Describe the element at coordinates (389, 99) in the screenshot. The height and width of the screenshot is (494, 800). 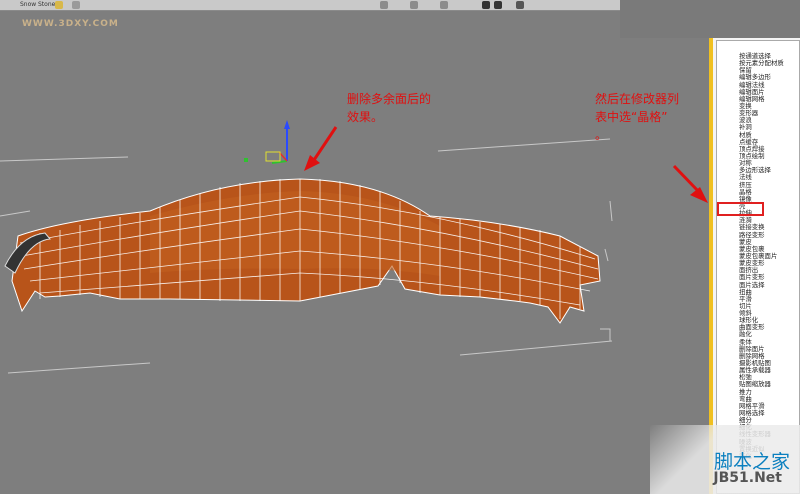
I see `annotation-left-line1: 删除多余面后的` at that location.